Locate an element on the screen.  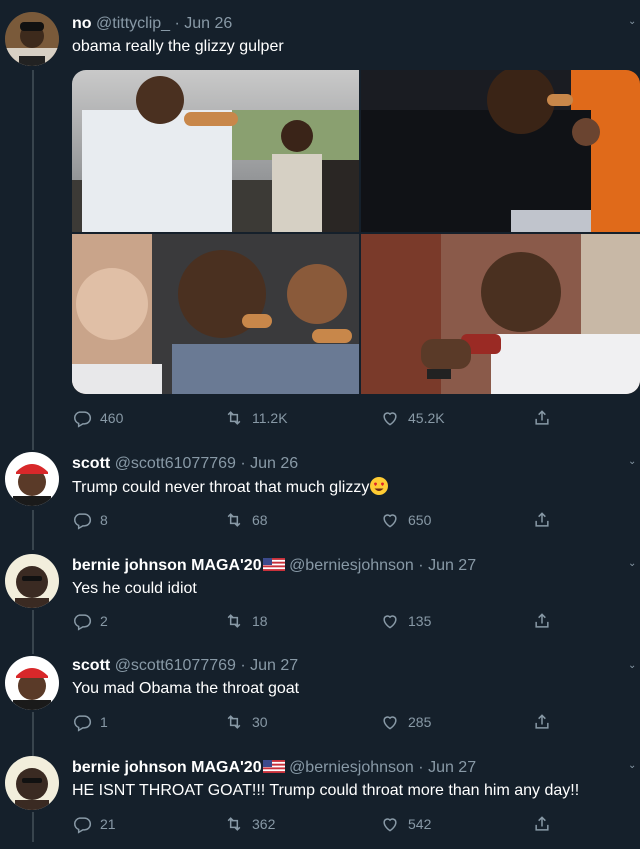
like-count: 650 is located at coordinates (420, 520).